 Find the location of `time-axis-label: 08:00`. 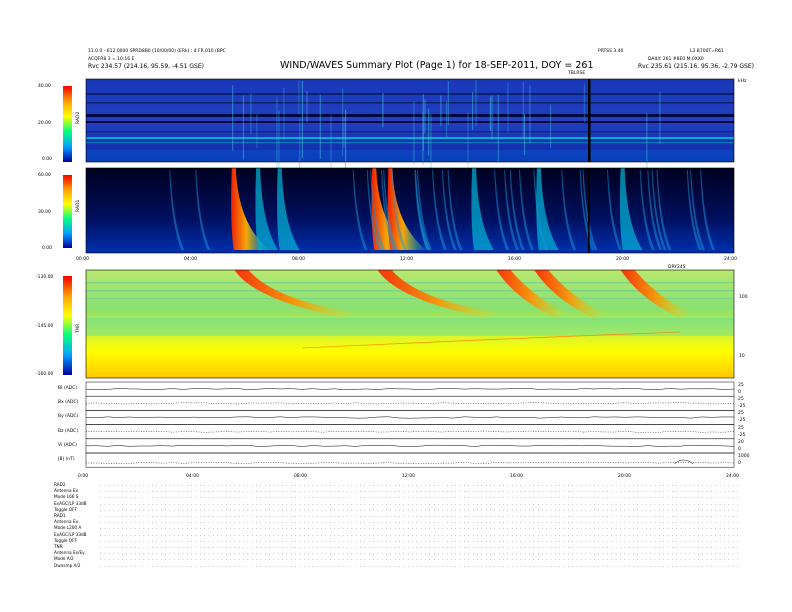

time-axis-label: 08:00 is located at coordinates (298, 259).